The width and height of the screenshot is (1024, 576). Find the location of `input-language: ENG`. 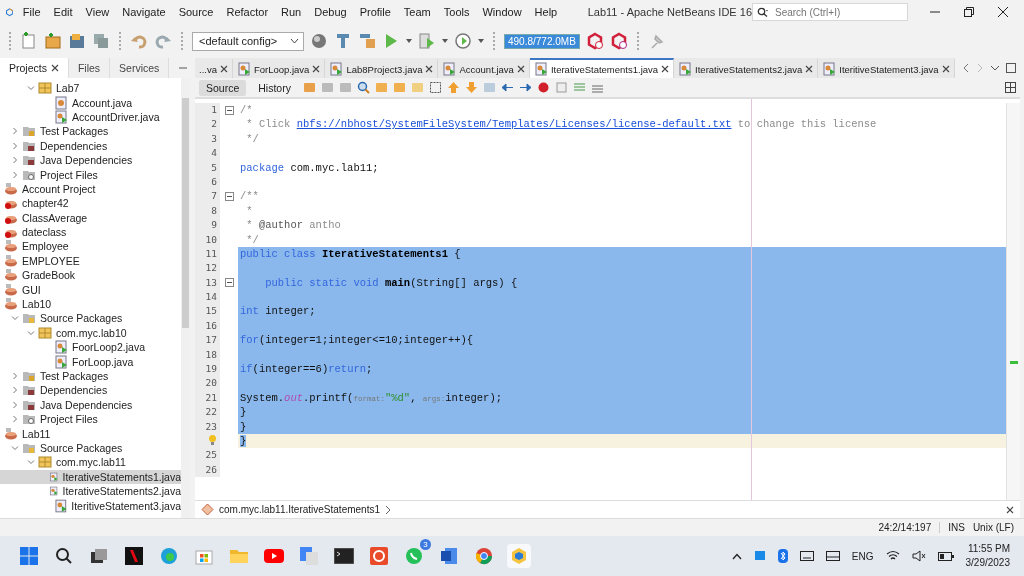

input-language: ENG is located at coordinates (862, 556).